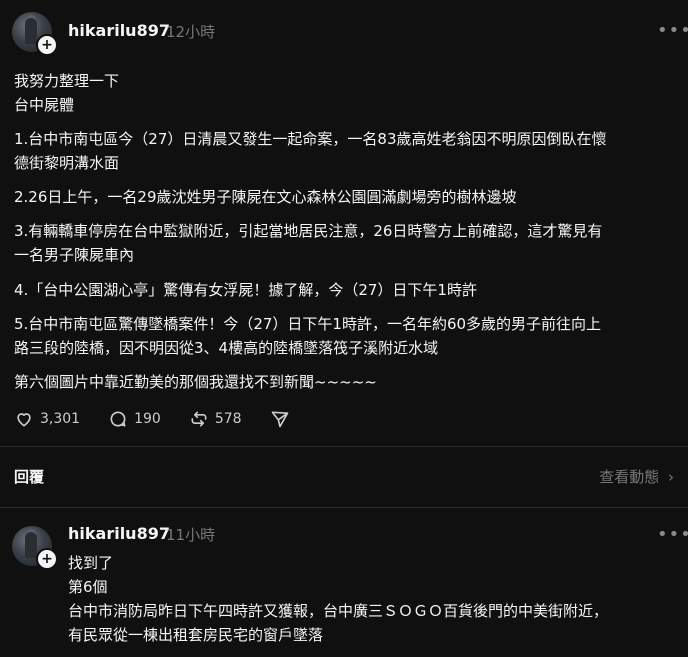  Describe the element at coordinates (88, 587) in the screenshot. I see `reply-text-line: 第6個` at that location.